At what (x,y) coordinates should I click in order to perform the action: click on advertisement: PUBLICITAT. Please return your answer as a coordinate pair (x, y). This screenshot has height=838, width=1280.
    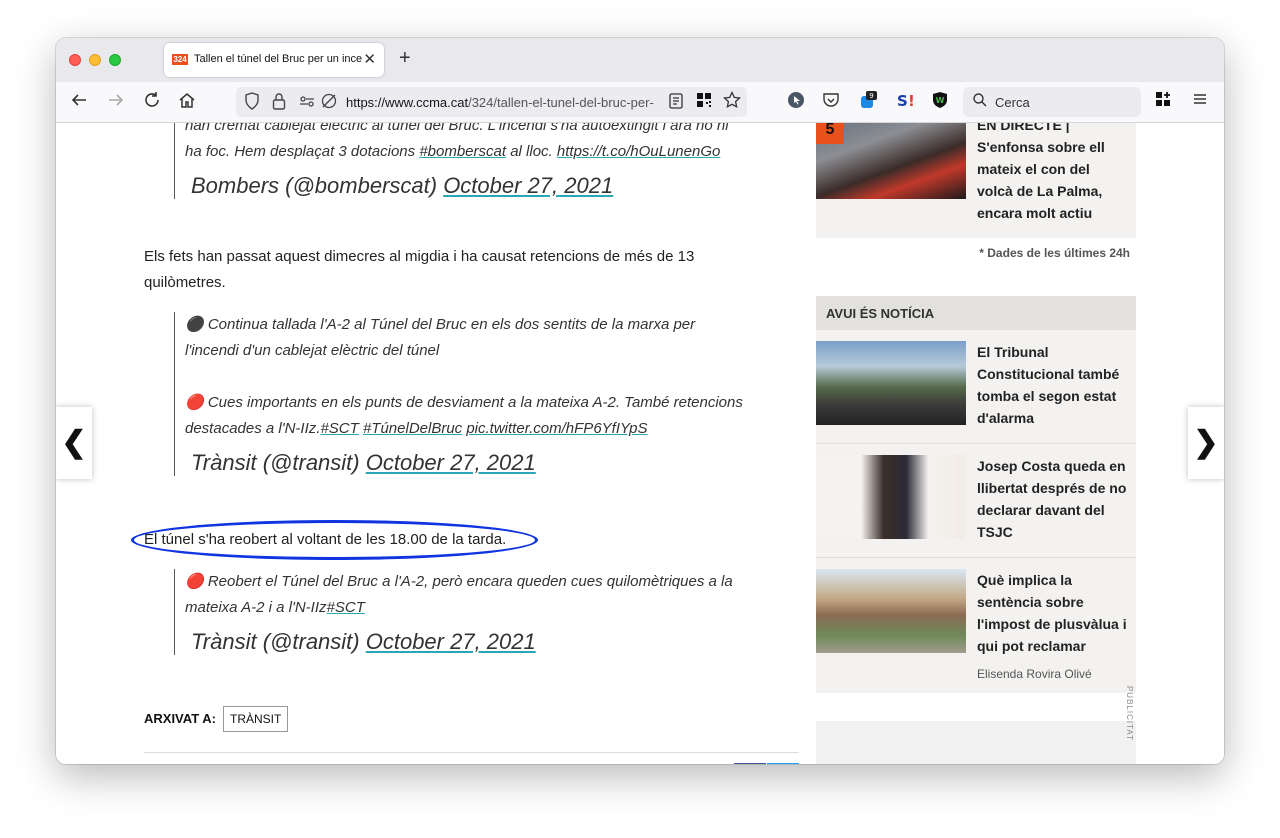
    Looking at the image, I should click on (976, 725).